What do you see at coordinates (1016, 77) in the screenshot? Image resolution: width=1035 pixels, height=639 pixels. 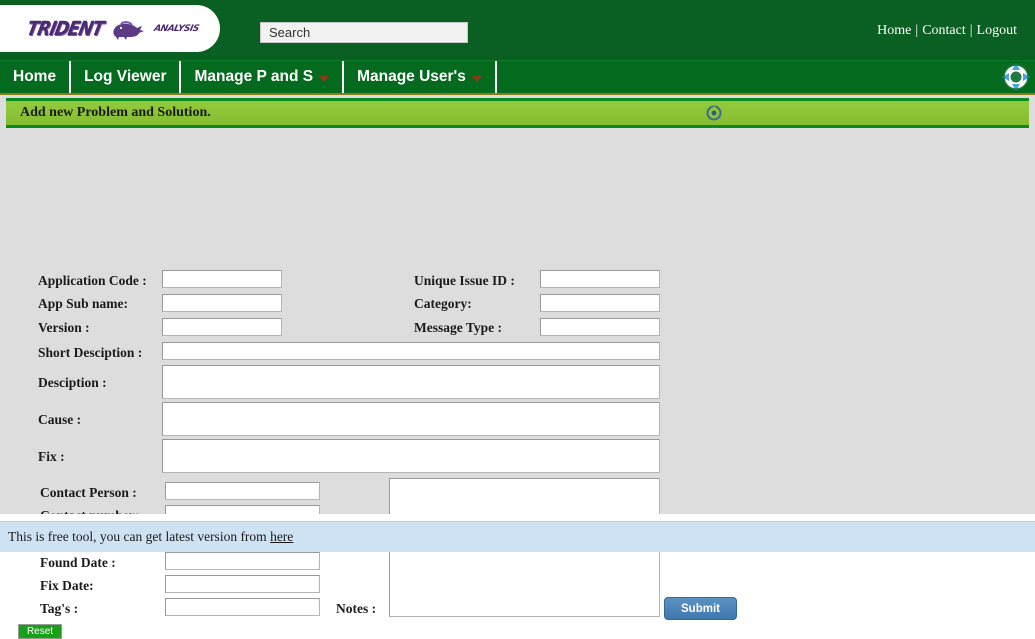 I see `lifebuoy-icon` at bounding box center [1016, 77].